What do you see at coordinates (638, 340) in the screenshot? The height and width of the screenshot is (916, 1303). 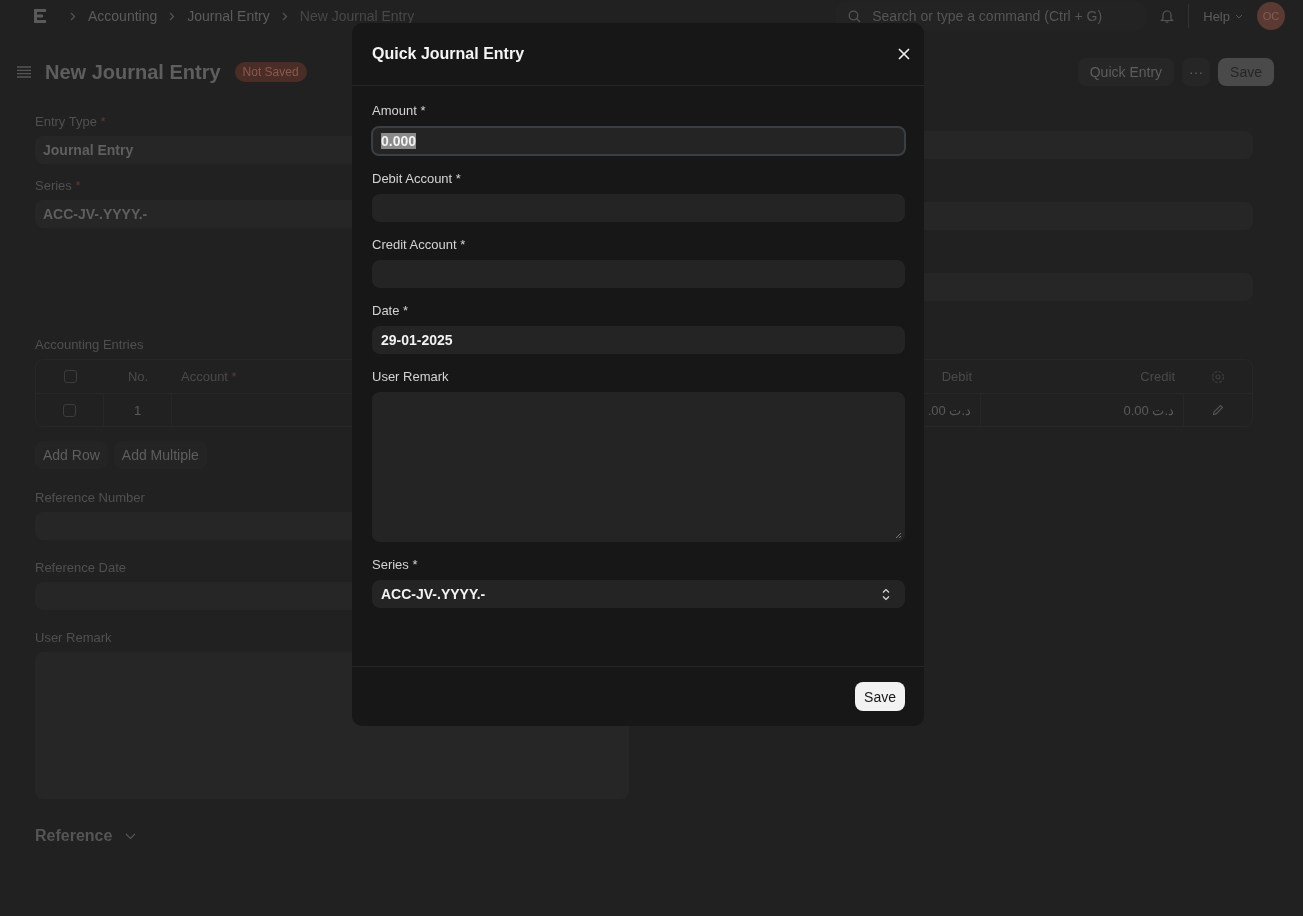 I see `input-field: 29-01-2025` at bounding box center [638, 340].